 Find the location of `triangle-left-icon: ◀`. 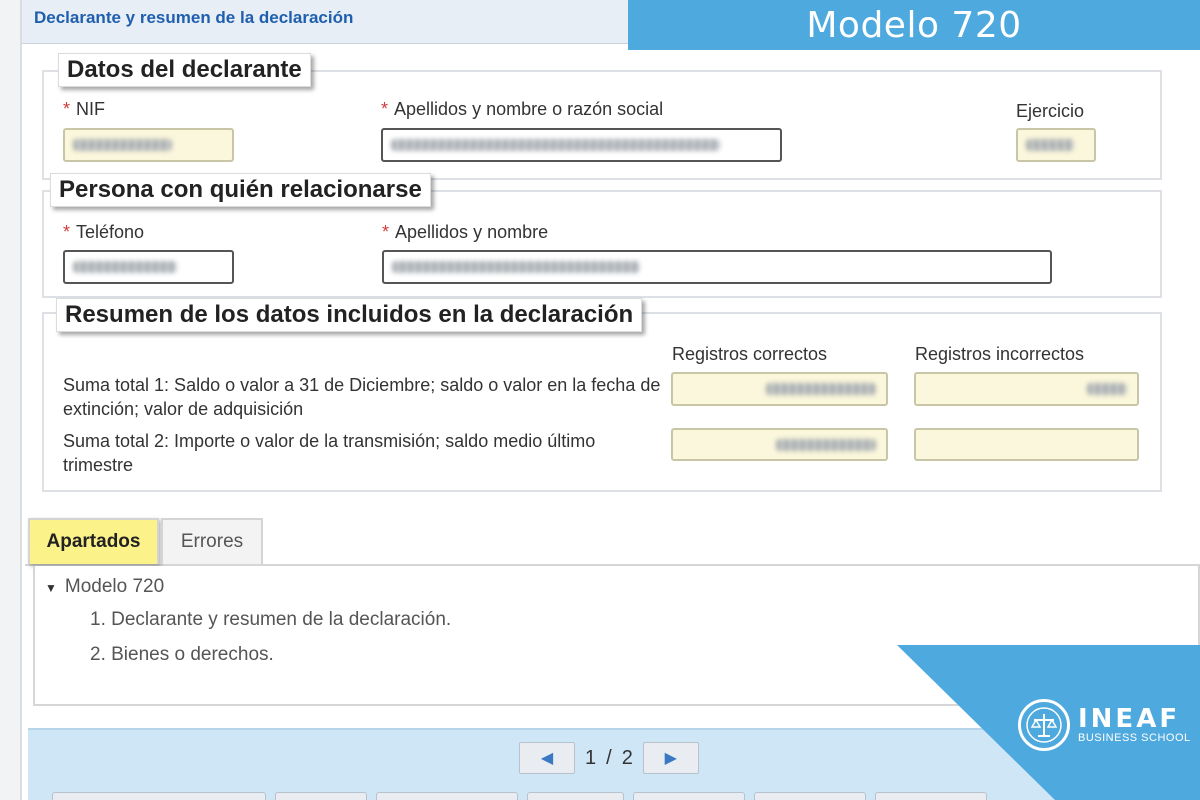

triangle-left-icon: ◀ is located at coordinates (547, 758).